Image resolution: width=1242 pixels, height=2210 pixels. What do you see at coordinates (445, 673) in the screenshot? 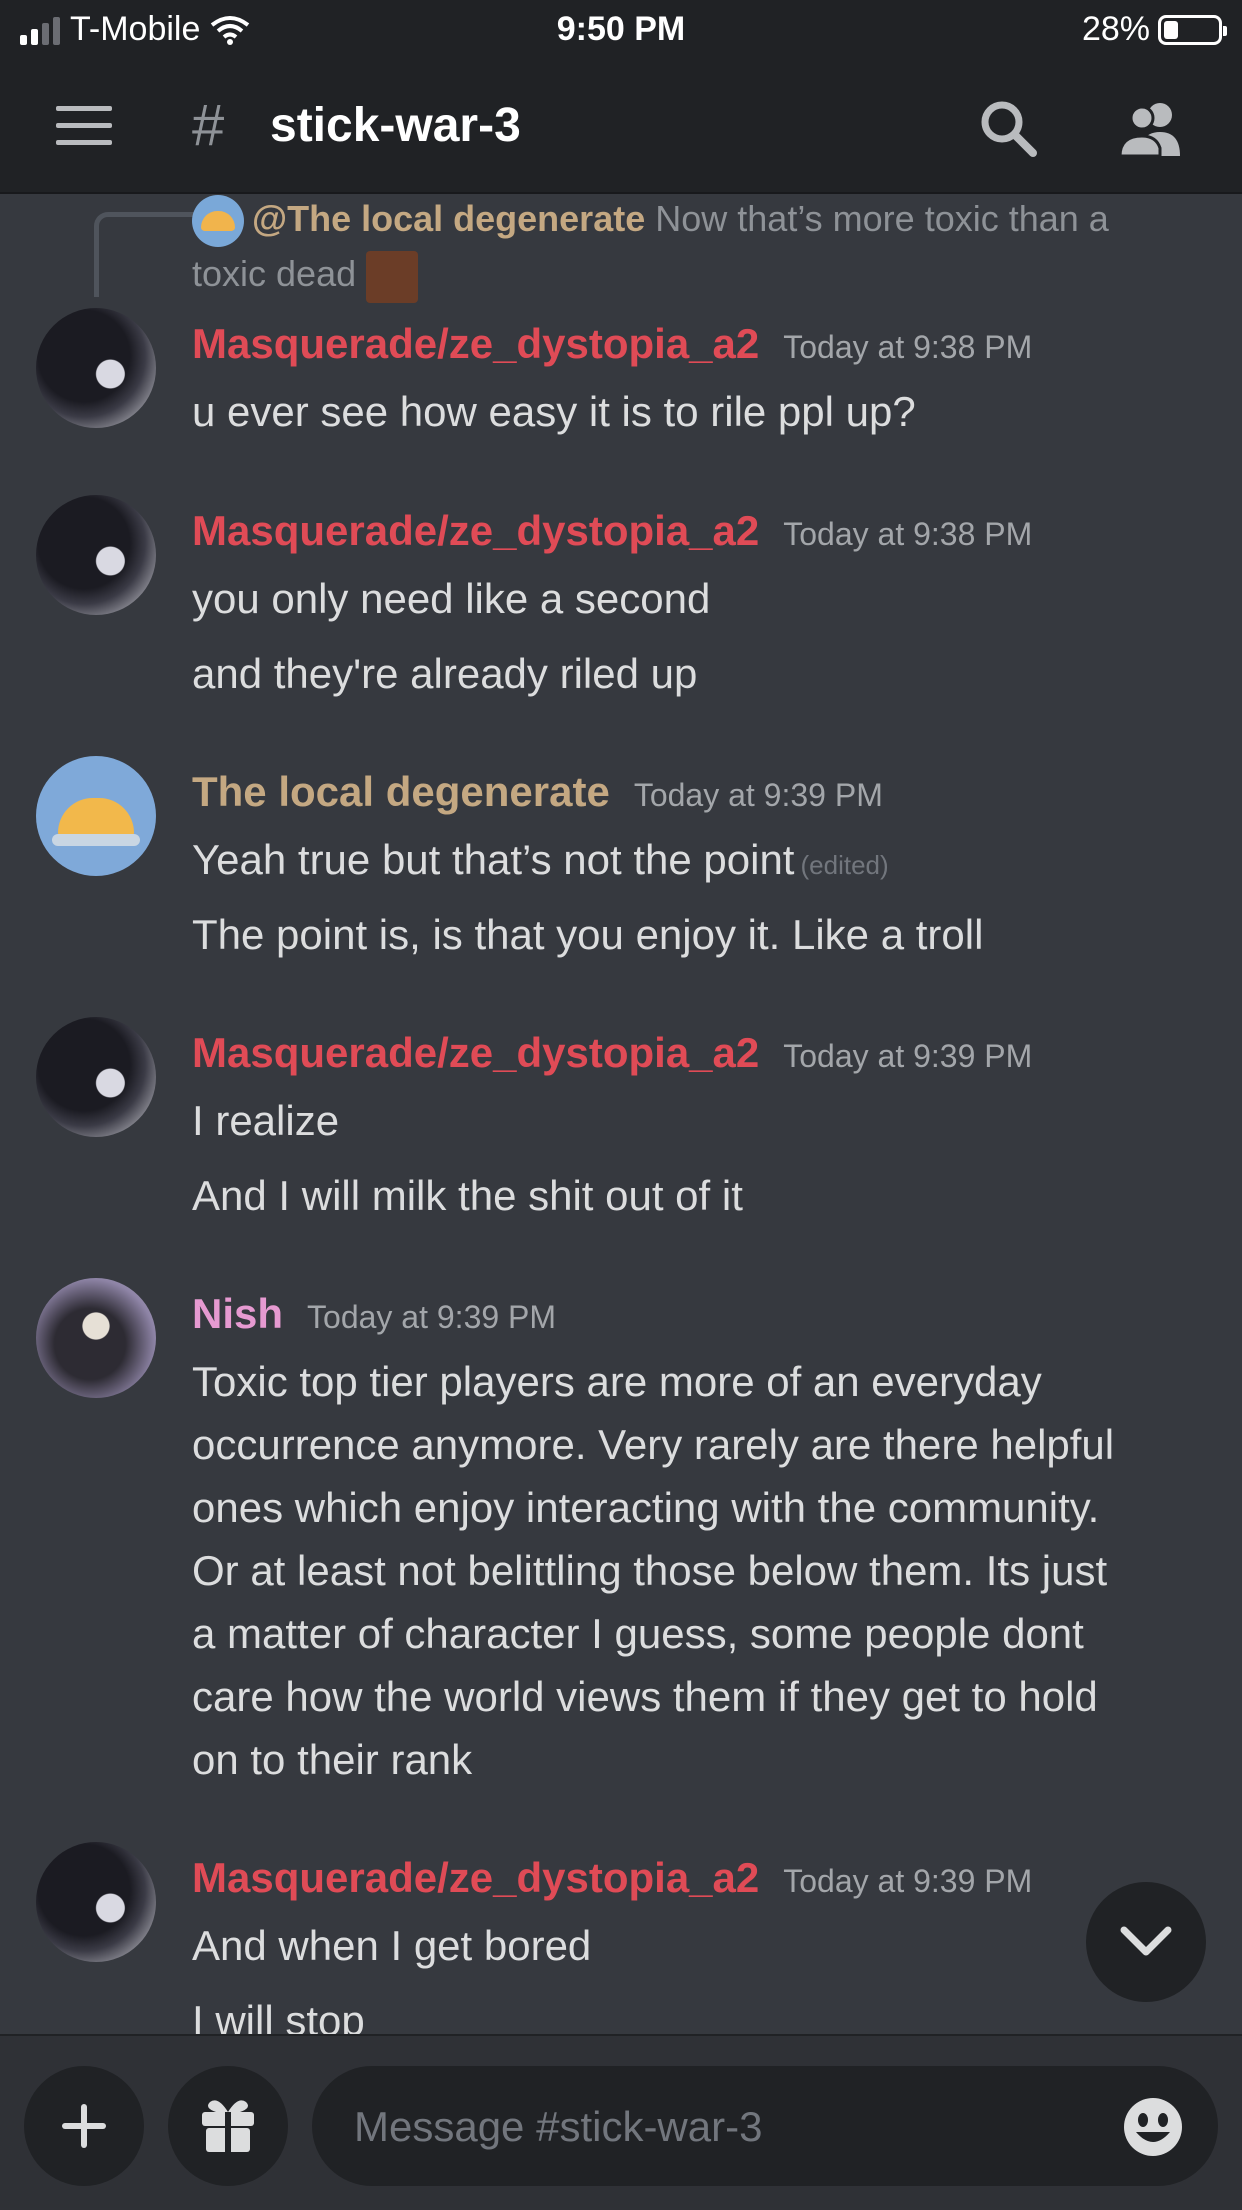
I see `message-text: and they're already riled up` at bounding box center [445, 673].